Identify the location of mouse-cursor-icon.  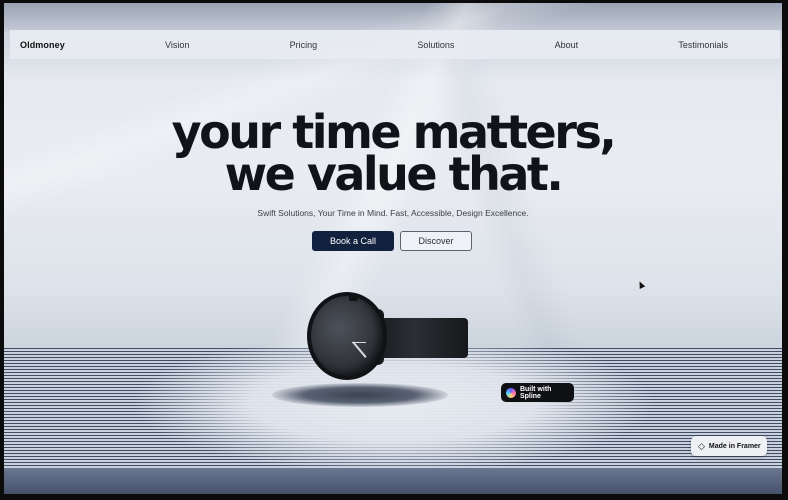
(641, 284).